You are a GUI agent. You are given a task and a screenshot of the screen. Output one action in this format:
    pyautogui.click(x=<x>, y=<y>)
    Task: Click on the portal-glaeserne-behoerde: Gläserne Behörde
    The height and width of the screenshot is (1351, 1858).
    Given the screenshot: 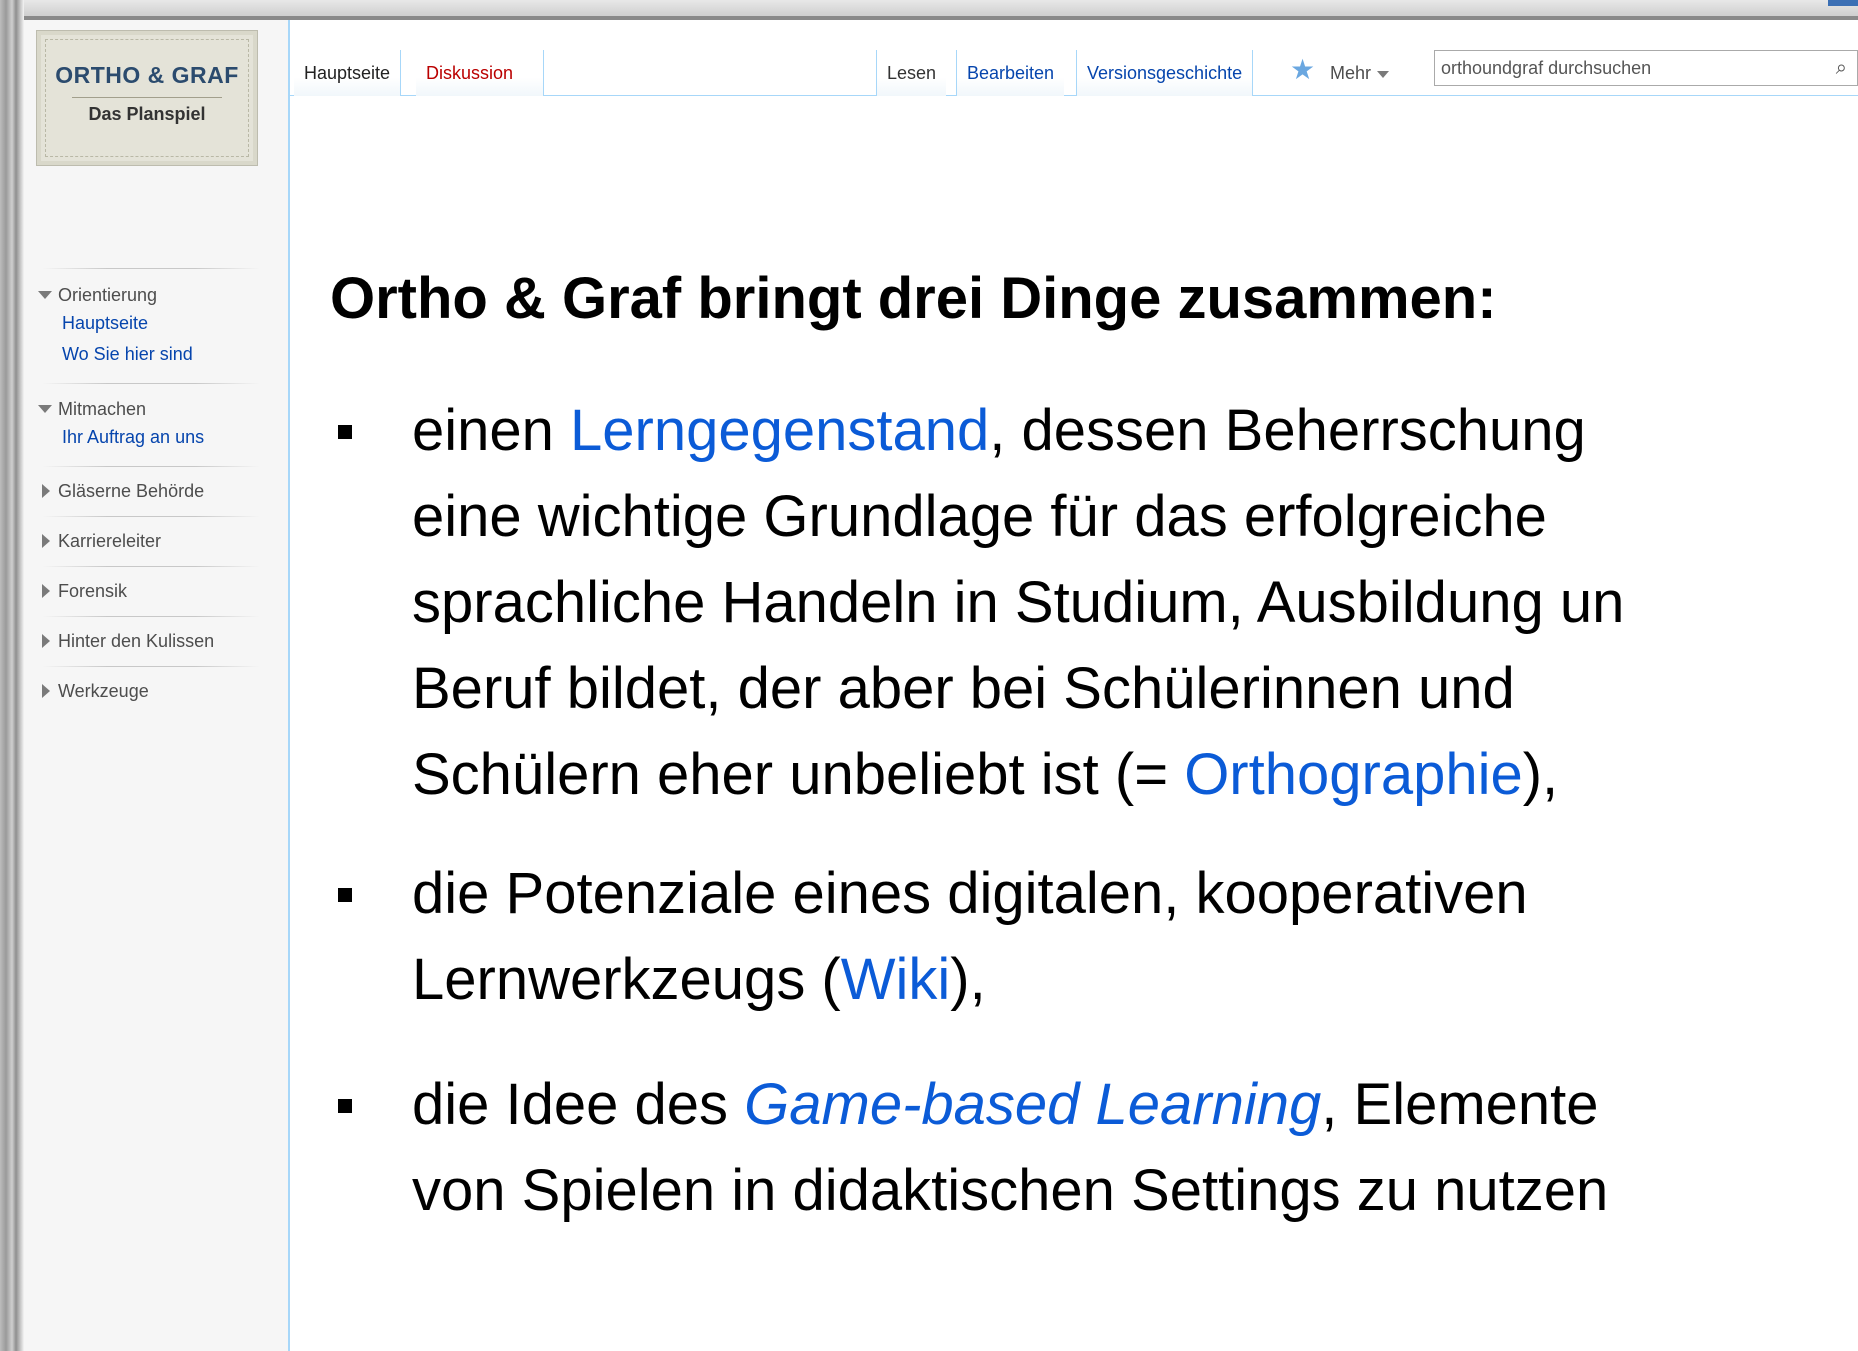 What is the action you would take?
    pyautogui.click(x=150, y=491)
    